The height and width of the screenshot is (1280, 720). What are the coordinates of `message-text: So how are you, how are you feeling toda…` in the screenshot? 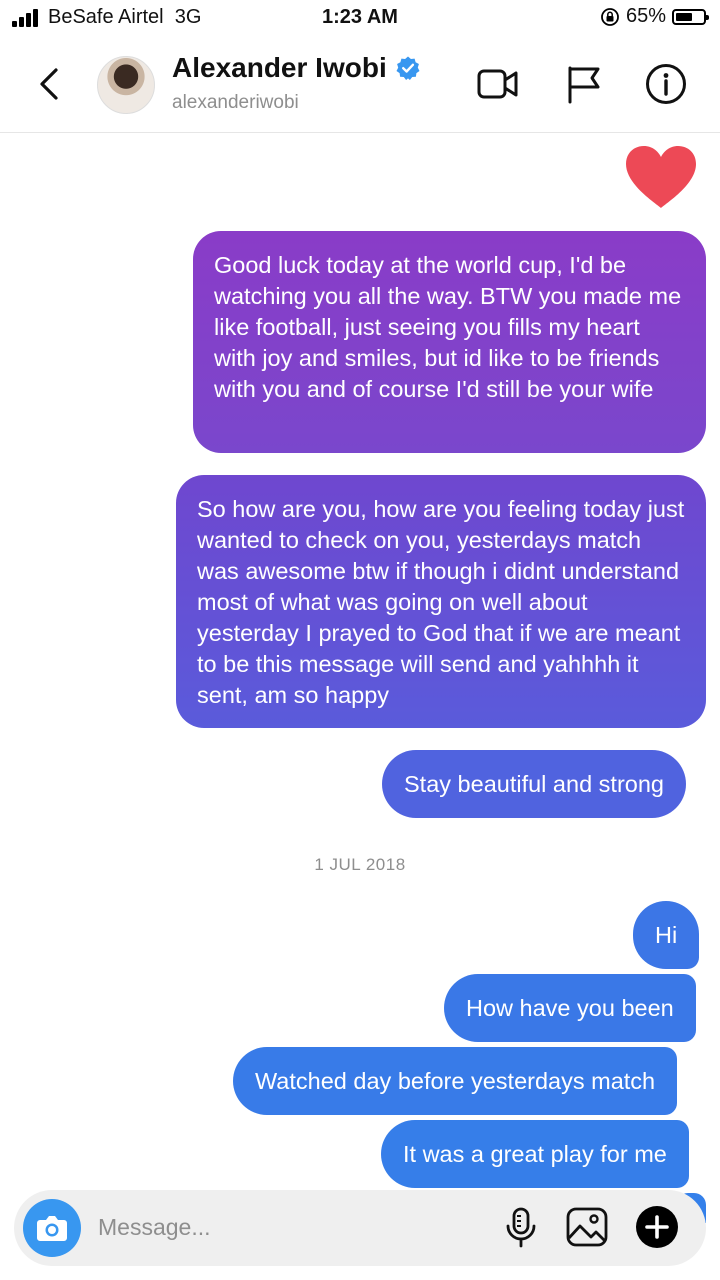 It's located at (441, 602).